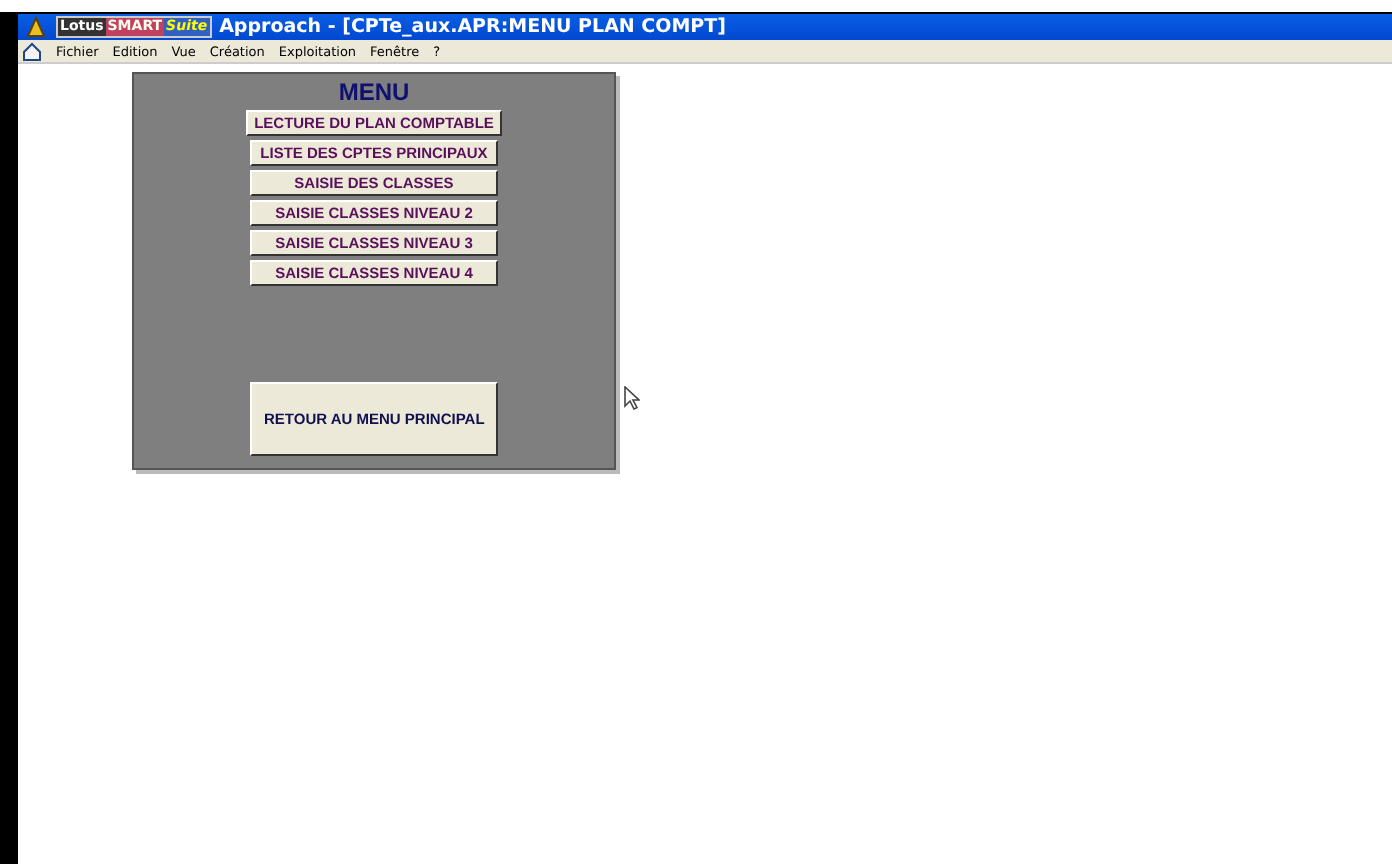  I want to click on panel-title: MENU, so click(374, 92).